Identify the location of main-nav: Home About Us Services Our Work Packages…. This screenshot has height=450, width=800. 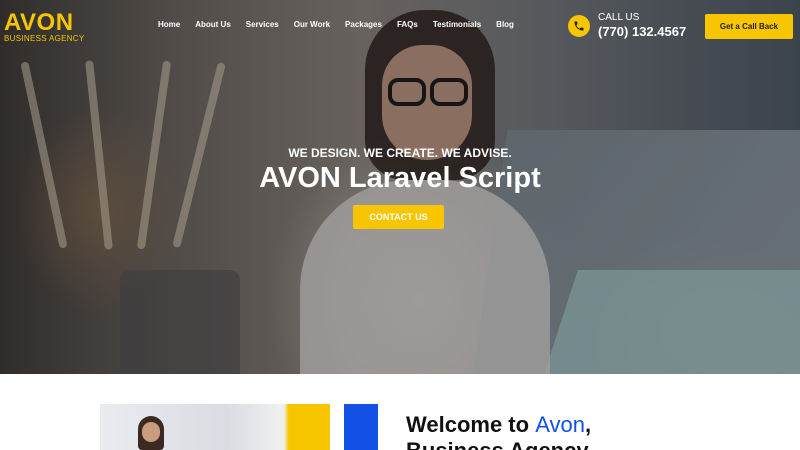
(343, 24).